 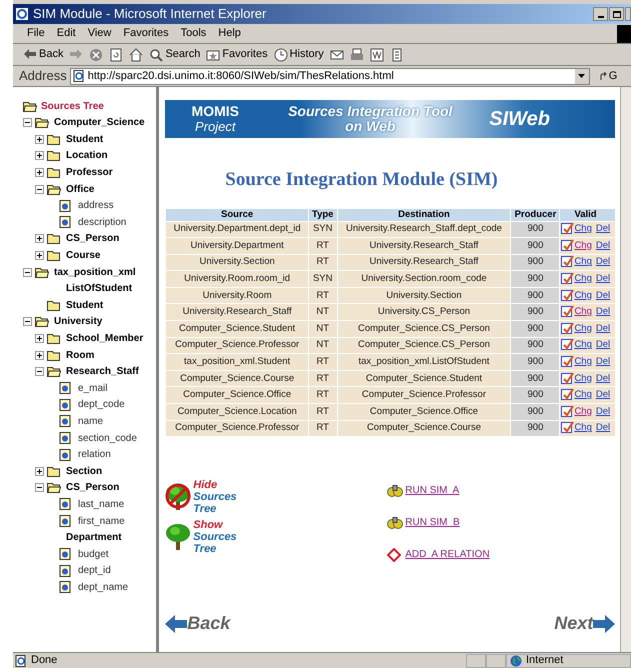 I want to click on tree-item: Office, so click(x=80, y=189).